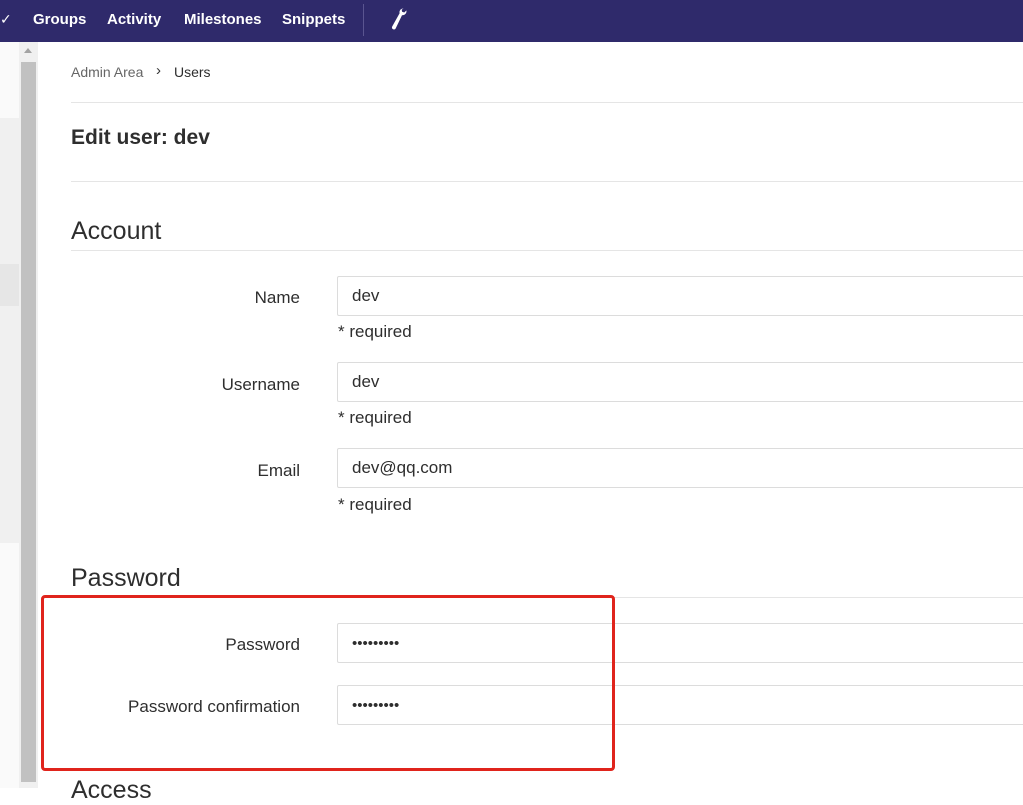 The image size is (1023, 805). What do you see at coordinates (59, 19) in the screenshot?
I see `nav-groups: Groups` at bounding box center [59, 19].